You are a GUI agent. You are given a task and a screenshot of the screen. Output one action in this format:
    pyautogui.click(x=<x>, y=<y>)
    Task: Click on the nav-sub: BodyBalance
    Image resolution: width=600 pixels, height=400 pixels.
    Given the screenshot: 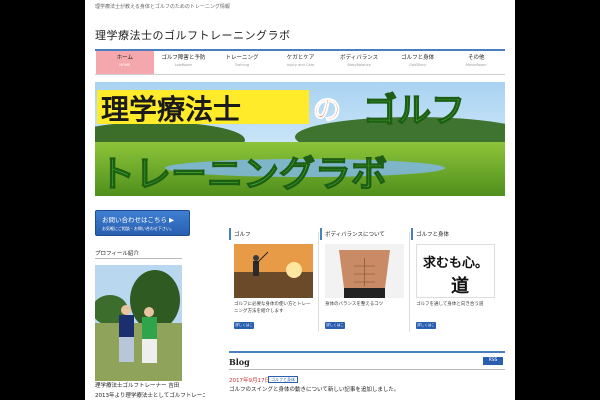 What is the action you would take?
    pyautogui.click(x=359, y=65)
    